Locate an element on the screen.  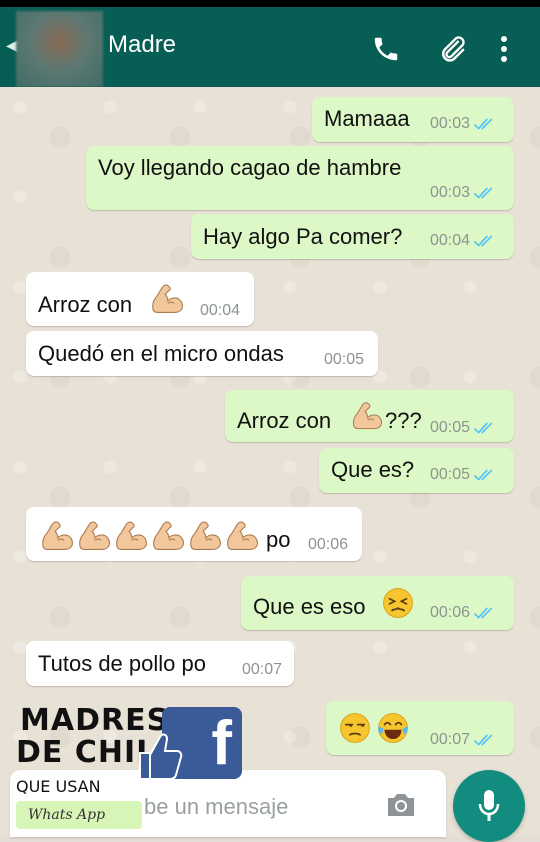
unamused-face-emoji is located at coordinates (355, 728).